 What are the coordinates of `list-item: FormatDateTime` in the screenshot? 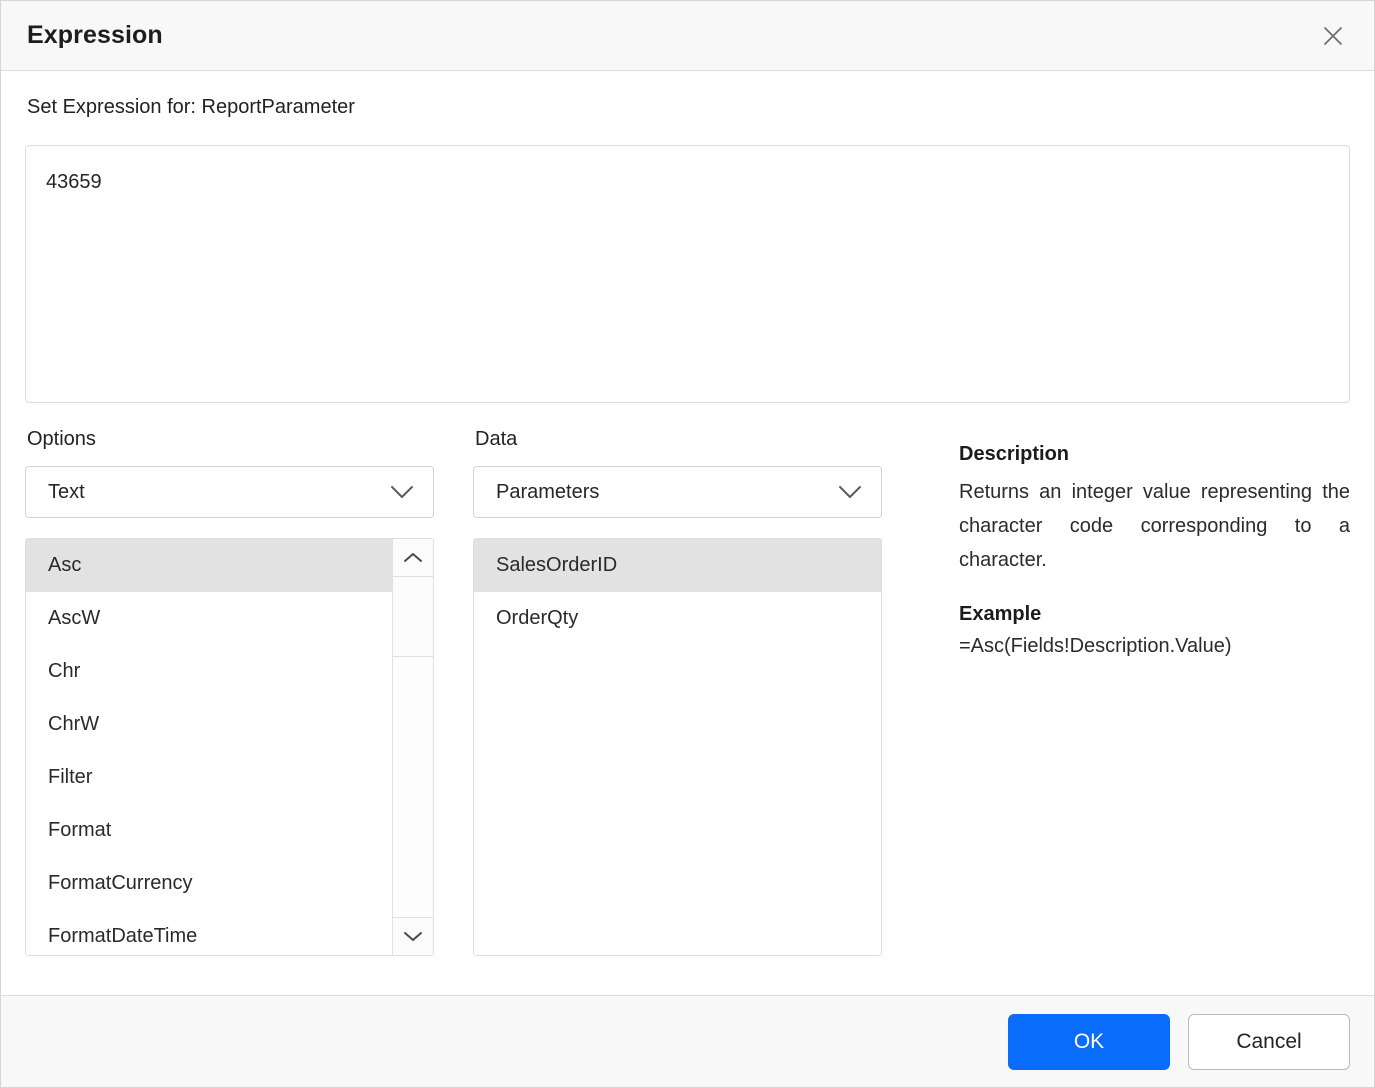 It's located at (209, 932).